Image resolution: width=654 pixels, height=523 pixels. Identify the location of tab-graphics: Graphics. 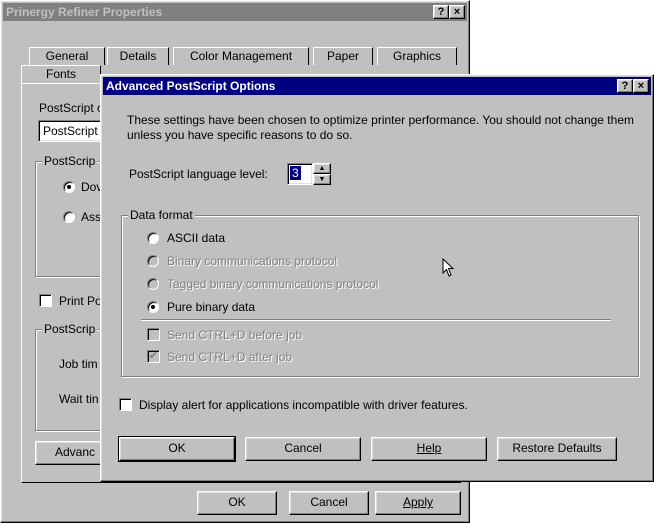
(417, 56).